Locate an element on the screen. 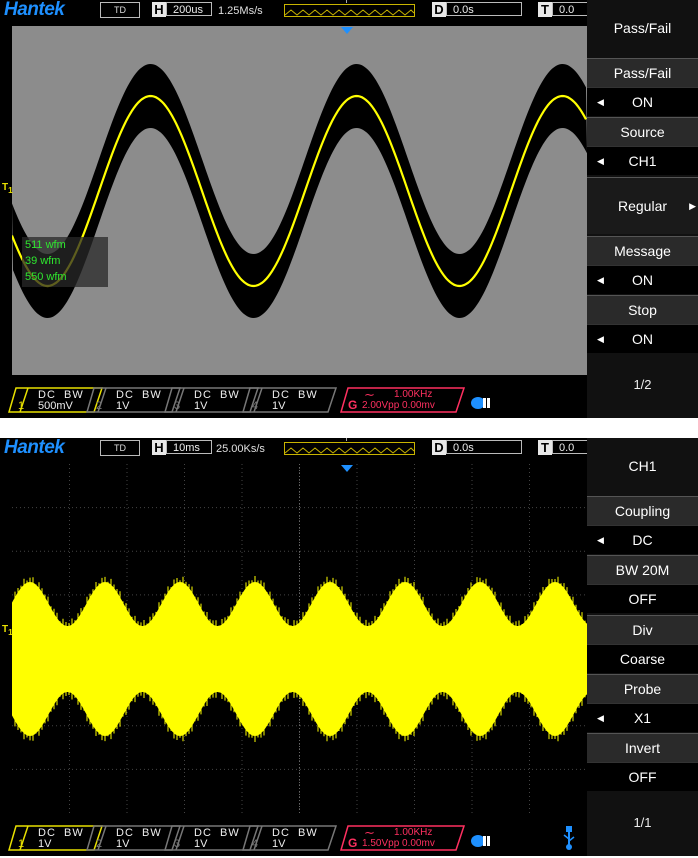 The width and height of the screenshot is (698, 858). signal-generator-indicator: G ∼ 1.00KHz 2.00Vpp 0.00mv is located at coordinates (403, 400).